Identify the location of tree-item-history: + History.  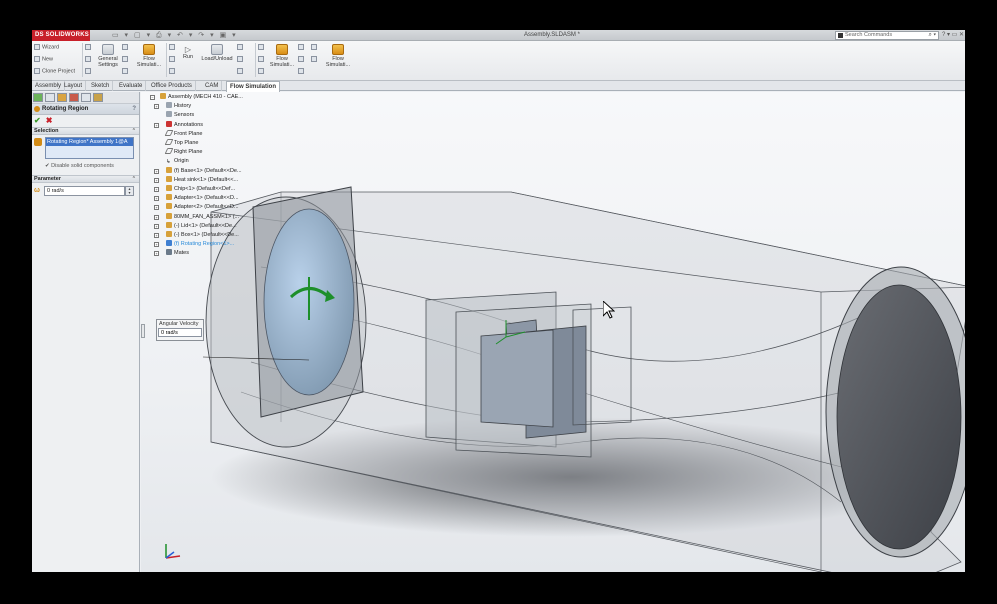
(206, 106).